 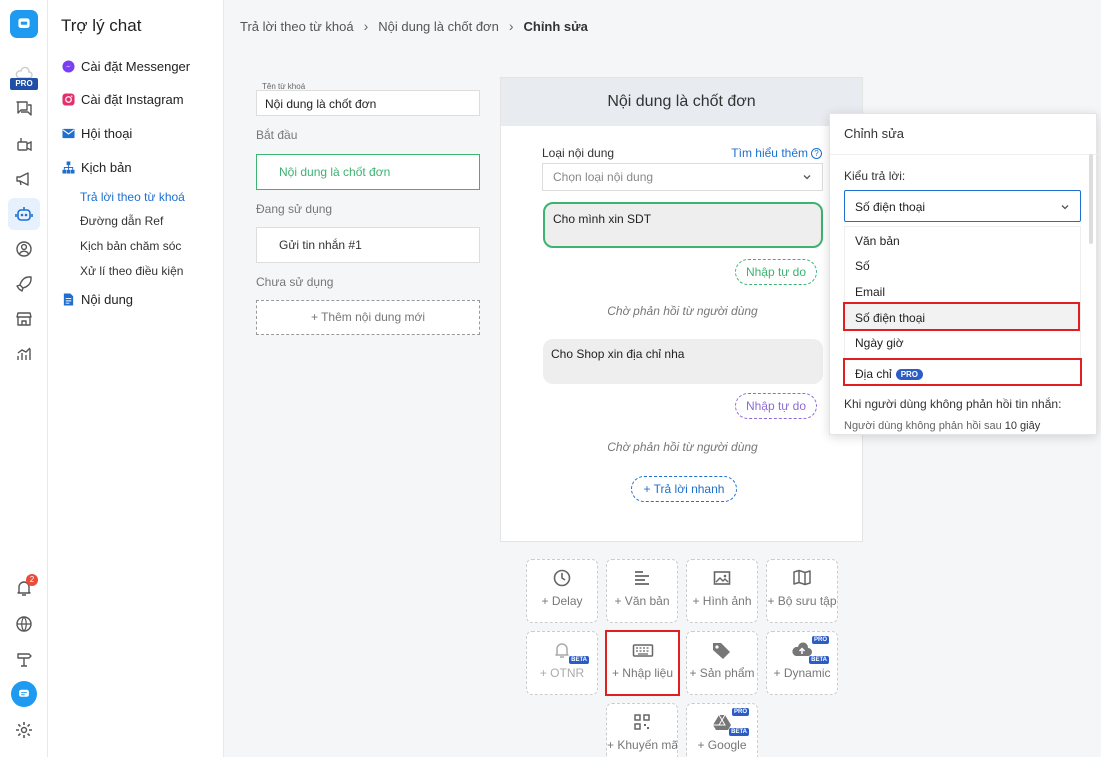 I want to click on sidebar-item-messenger: Cài đặt Messenger, so click(x=125, y=66).